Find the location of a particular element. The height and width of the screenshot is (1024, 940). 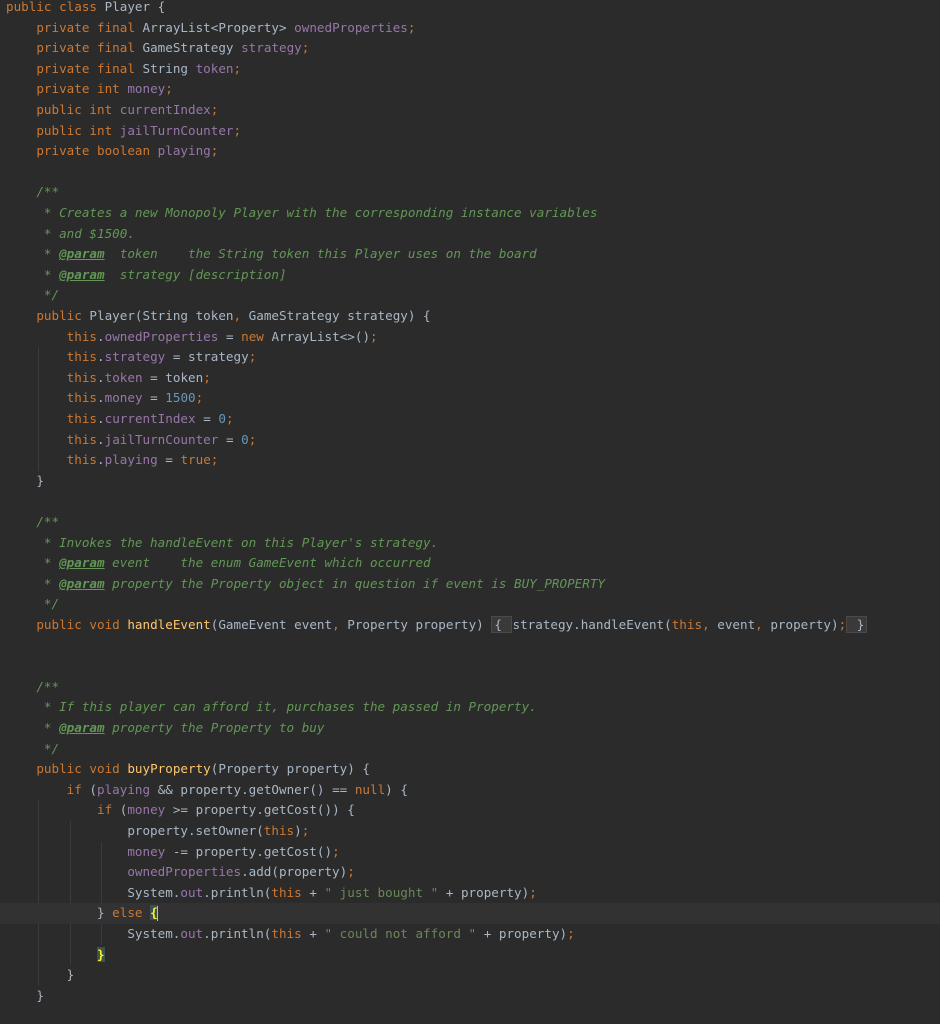

code-token-method: buyProperty is located at coordinates (169, 769).